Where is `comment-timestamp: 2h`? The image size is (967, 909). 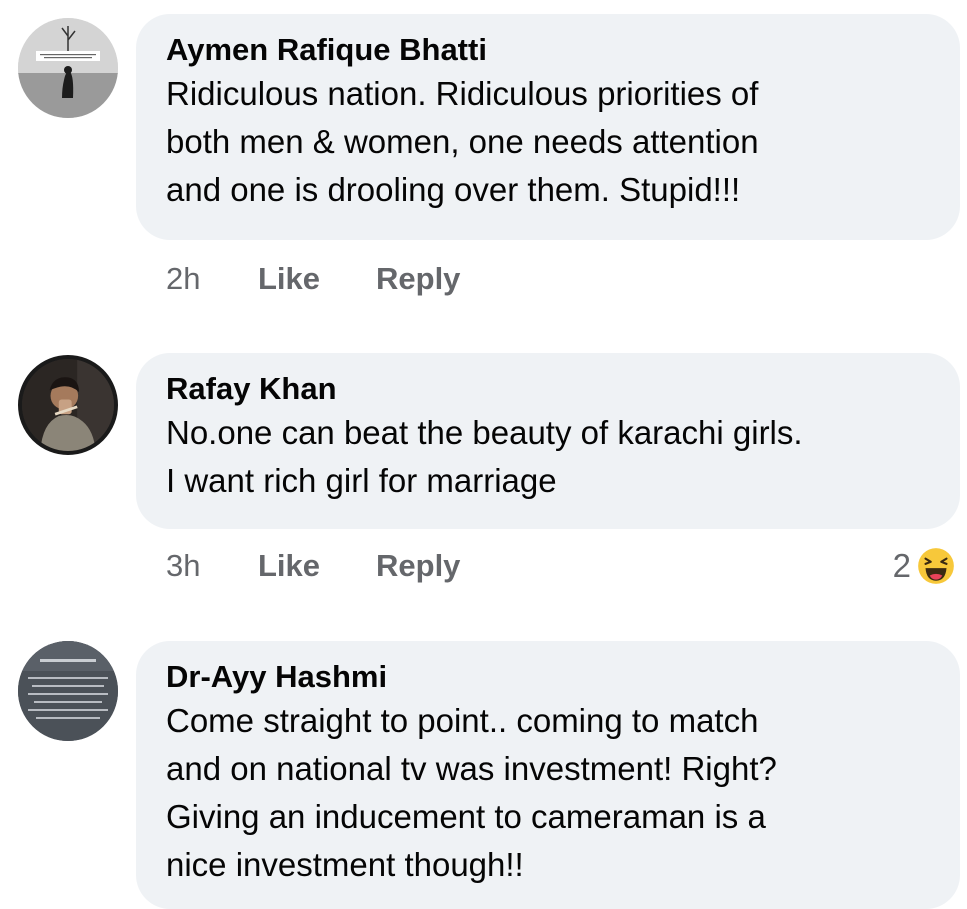
comment-timestamp: 2h is located at coordinates (212, 279).